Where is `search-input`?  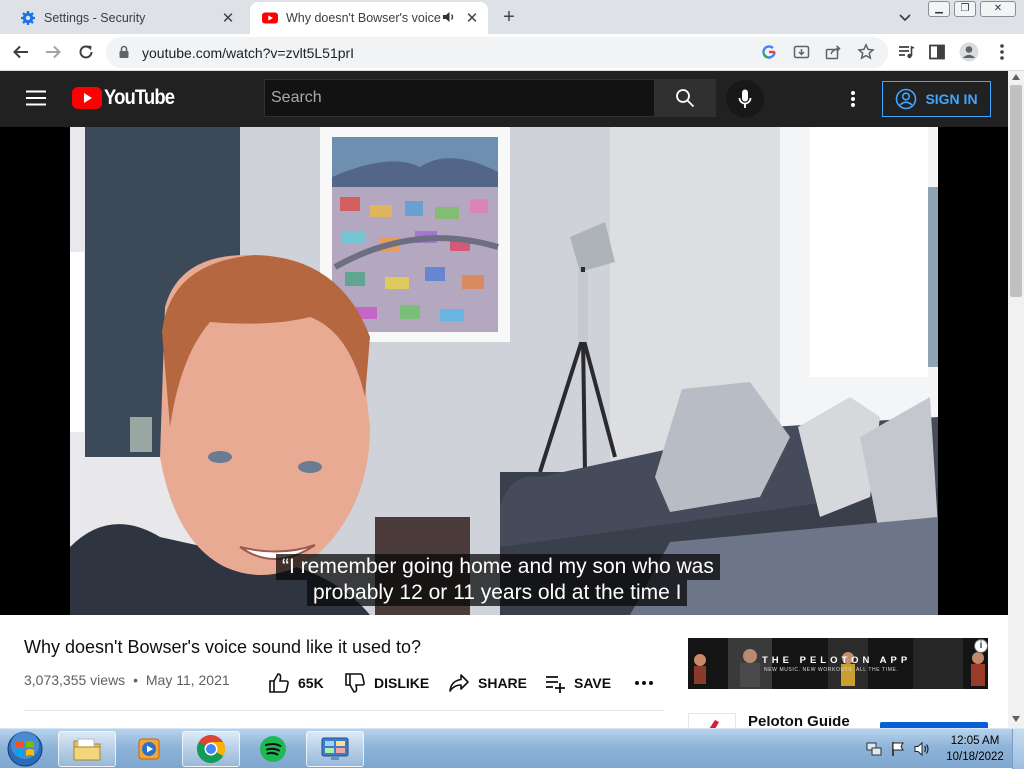 search-input is located at coordinates (459, 98).